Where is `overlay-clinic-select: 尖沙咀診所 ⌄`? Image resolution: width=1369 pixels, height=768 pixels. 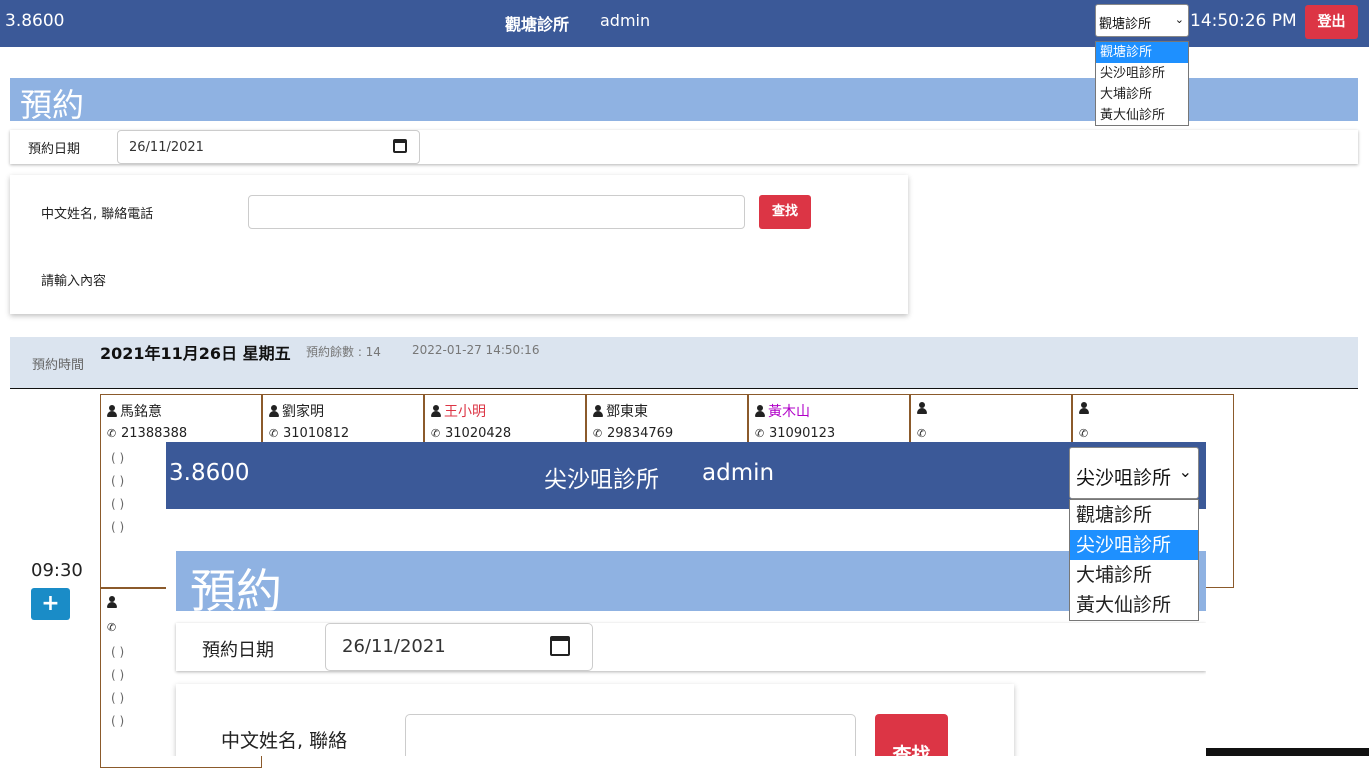
overlay-clinic-select: 尖沙咀診所 ⌄ is located at coordinates (1134, 473).